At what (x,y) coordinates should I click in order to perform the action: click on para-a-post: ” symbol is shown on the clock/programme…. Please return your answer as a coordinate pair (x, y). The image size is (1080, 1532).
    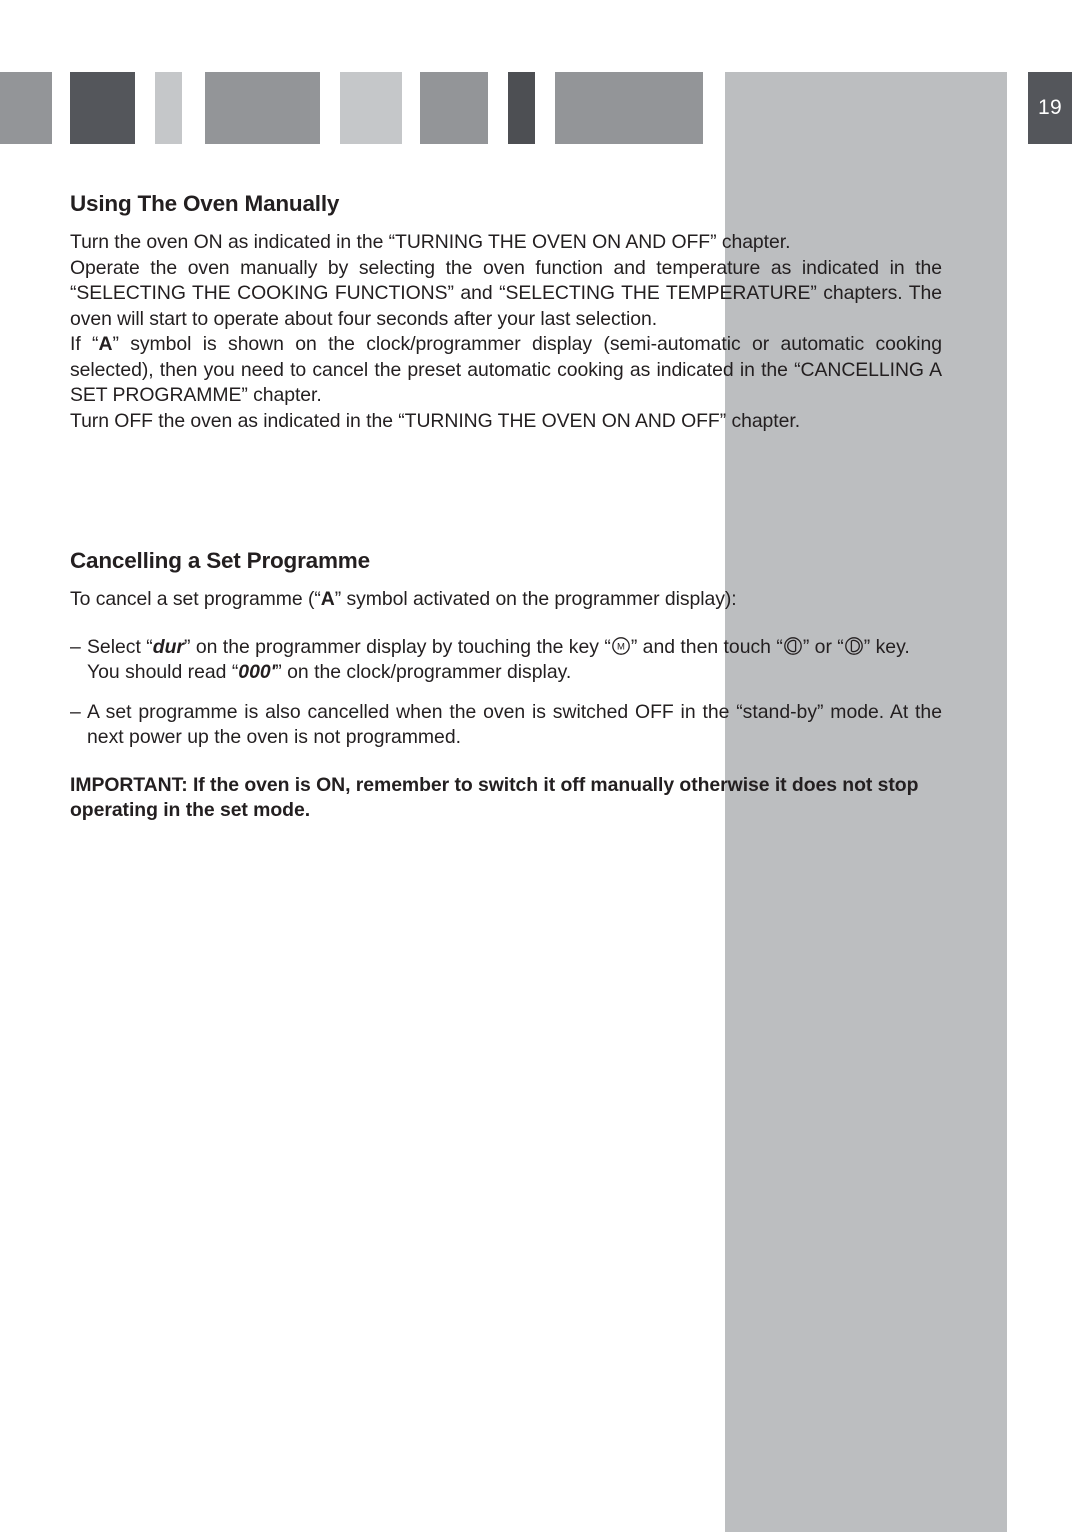
    Looking at the image, I should click on (506, 369).